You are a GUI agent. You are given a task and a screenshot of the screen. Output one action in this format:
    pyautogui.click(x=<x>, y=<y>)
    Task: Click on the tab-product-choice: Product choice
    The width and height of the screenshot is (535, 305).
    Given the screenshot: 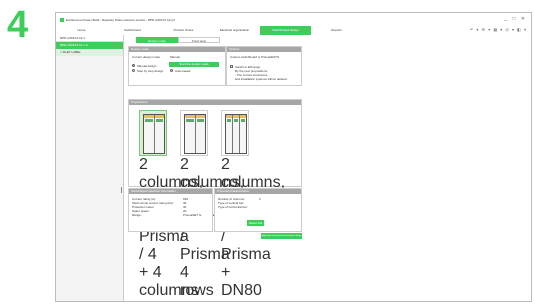 What is the action you would take?
    pyautogui.click(x=183, y=30)
    